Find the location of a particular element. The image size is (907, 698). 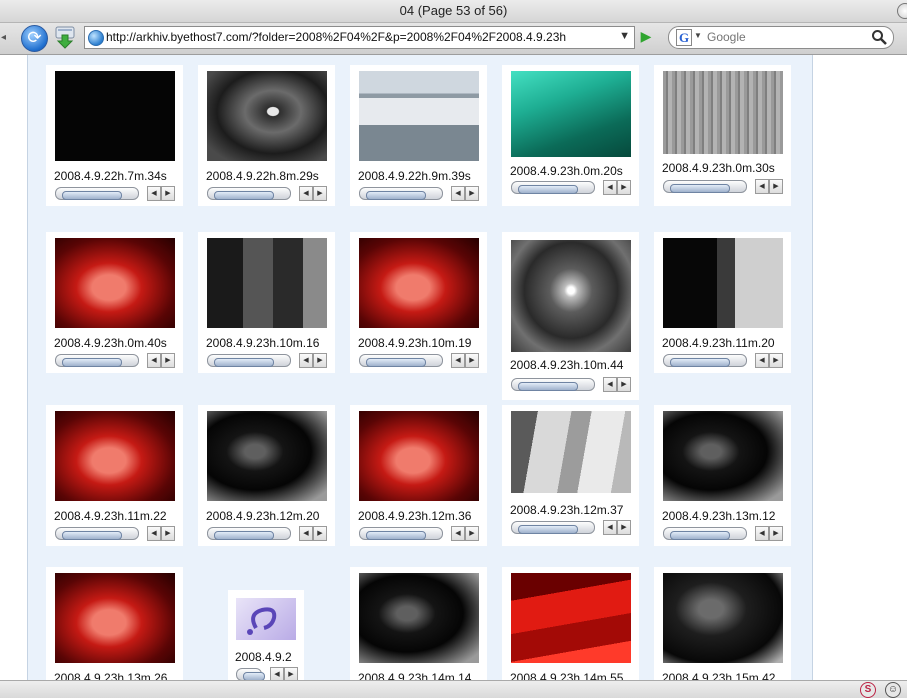

gallery-item: 2008.4.9.23h.12m.36 ◀ ▶ is located at coordinates (418, 475).